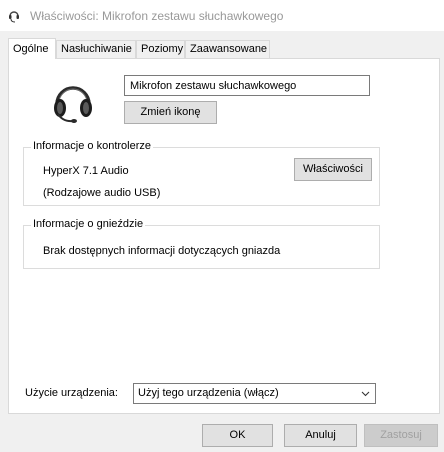 The width and height of the screenshot is (444, 452). Describe the element at coordinates (170, 112) in the screenshot. I see `change-icon-button: Zmień ikonę` at that location.